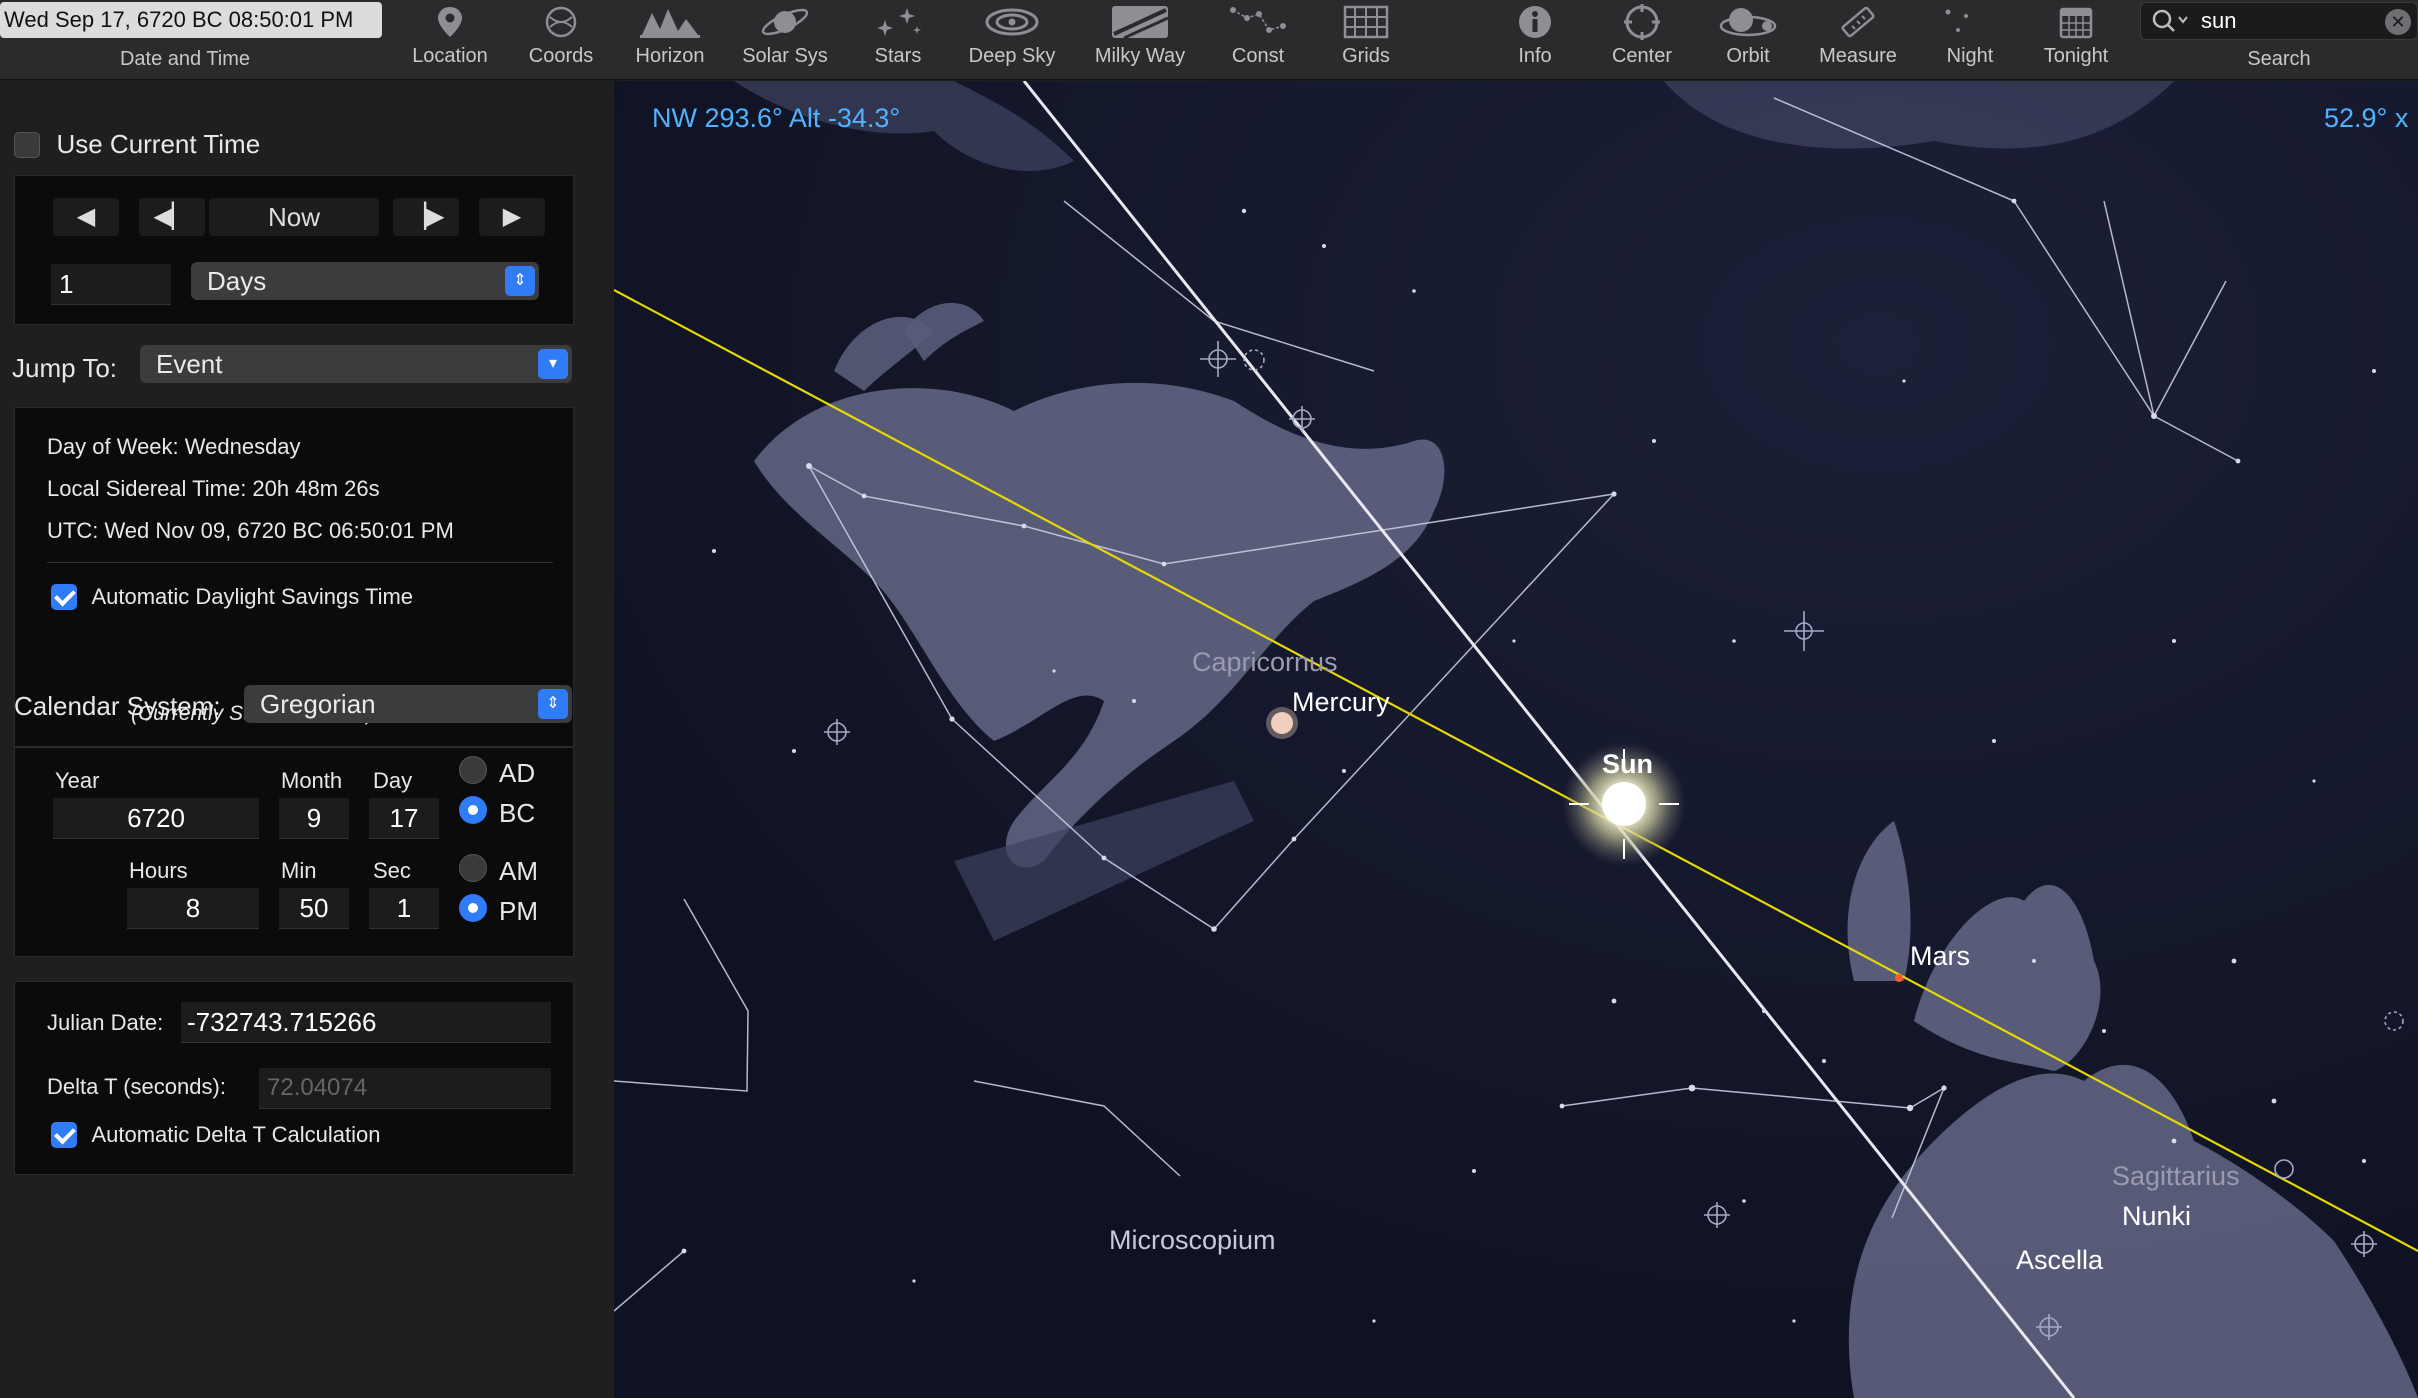 This screenshot has height=1398, width=2418. I want to click on day-input: 17, so click(404, 818).